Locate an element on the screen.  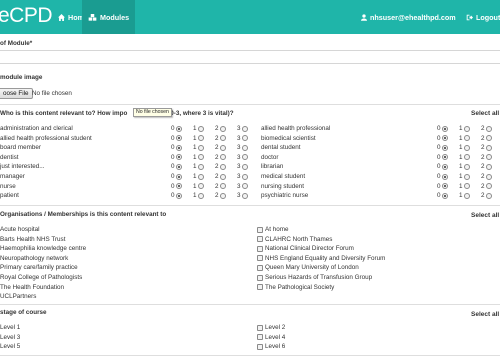
nav-modules-label: Modules is located at coordinates (115, 17).